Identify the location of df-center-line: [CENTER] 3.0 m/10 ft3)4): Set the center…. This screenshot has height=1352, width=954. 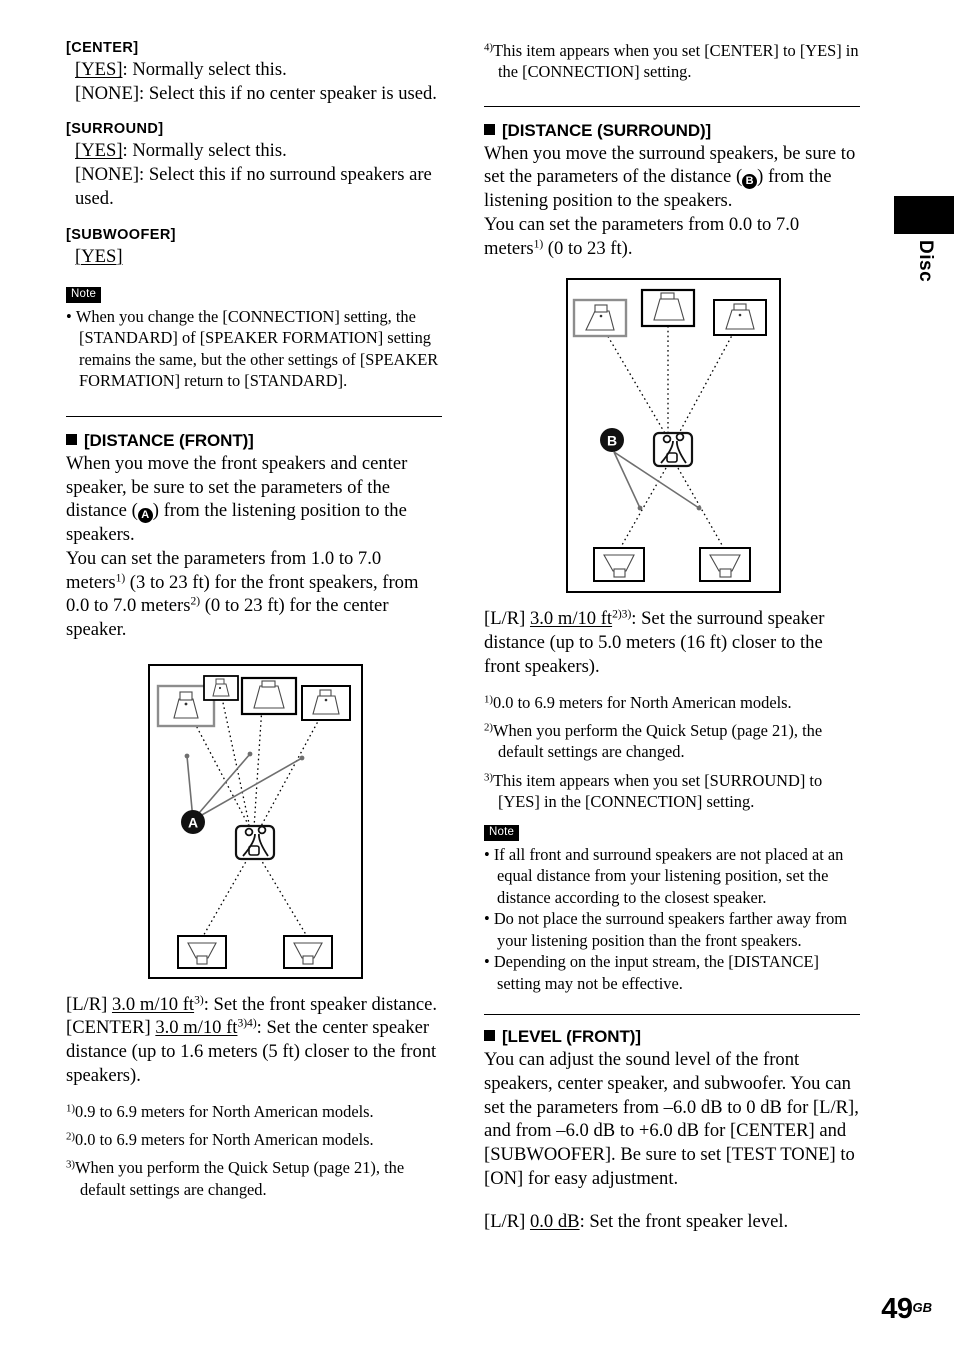
(254, 1051).